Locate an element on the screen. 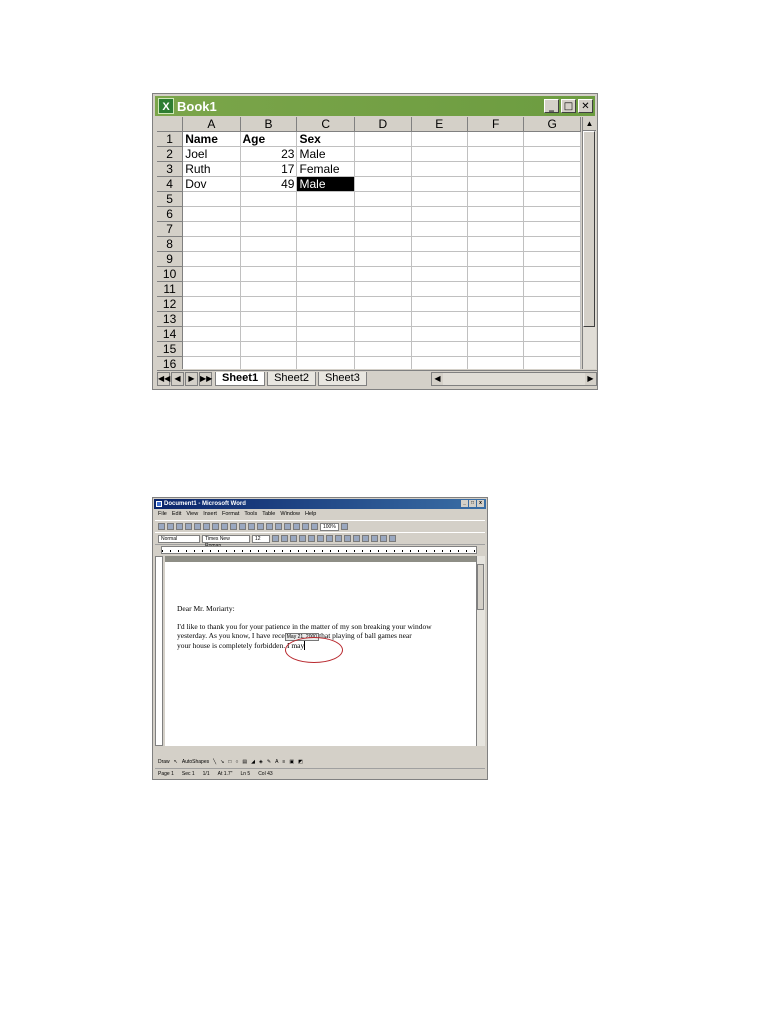 The image size is (782, 1012). redo-icon is located at coordinates (251, 526).